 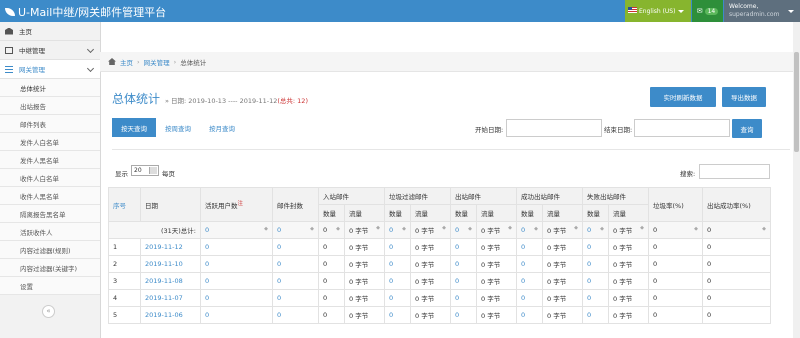 What do you see at coordinates (236, 204) in the screenshot?
I see `col-active-users: 活跃用户数注` at bounding box center [236, 204].